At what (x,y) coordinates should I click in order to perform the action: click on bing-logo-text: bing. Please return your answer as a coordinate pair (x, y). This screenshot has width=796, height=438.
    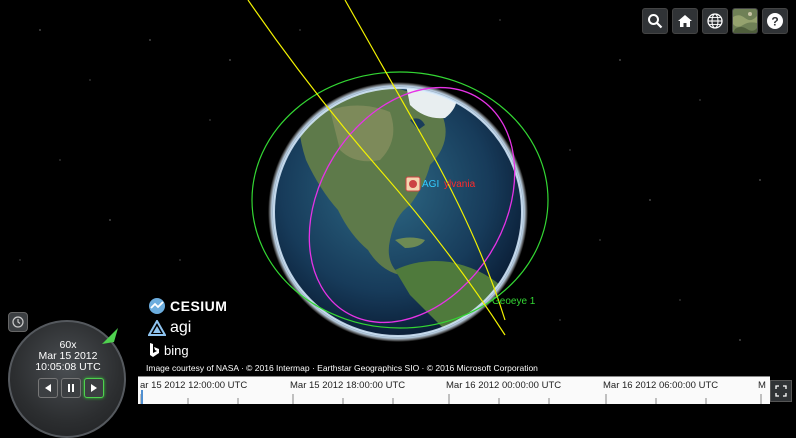
    Looking at the image, I should click on (176, 350).